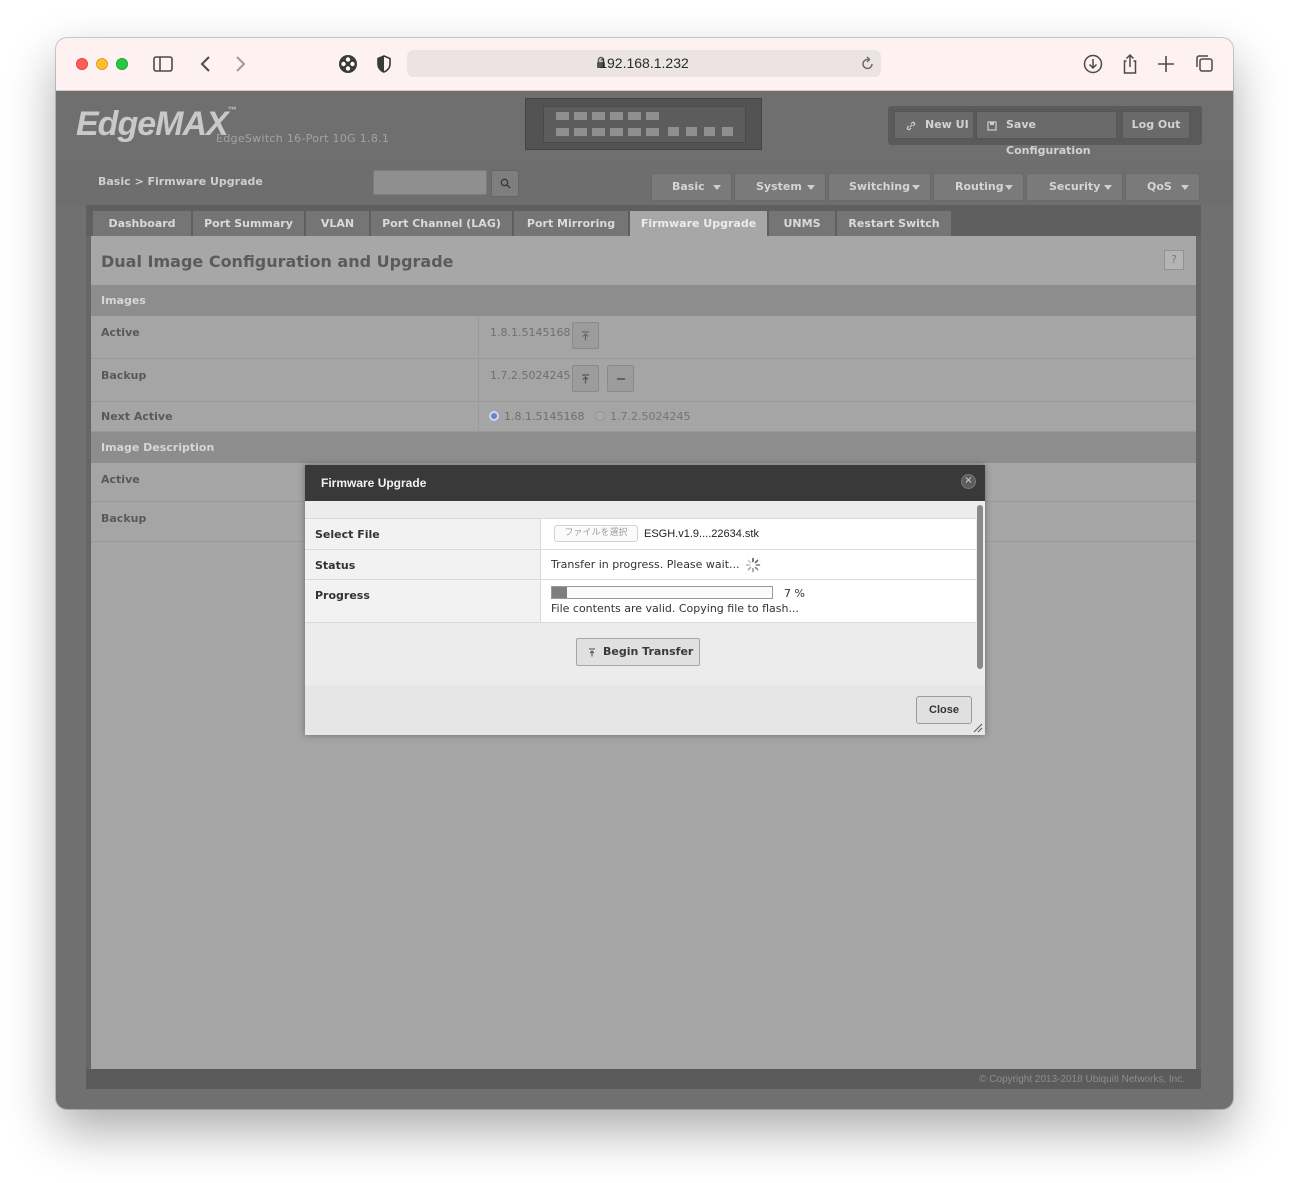 This screenshot has width=1289, height=1183. Describe the element at coordinates (802, 223) in the screenshot. I see `tab-unms: UNMS` at that location.